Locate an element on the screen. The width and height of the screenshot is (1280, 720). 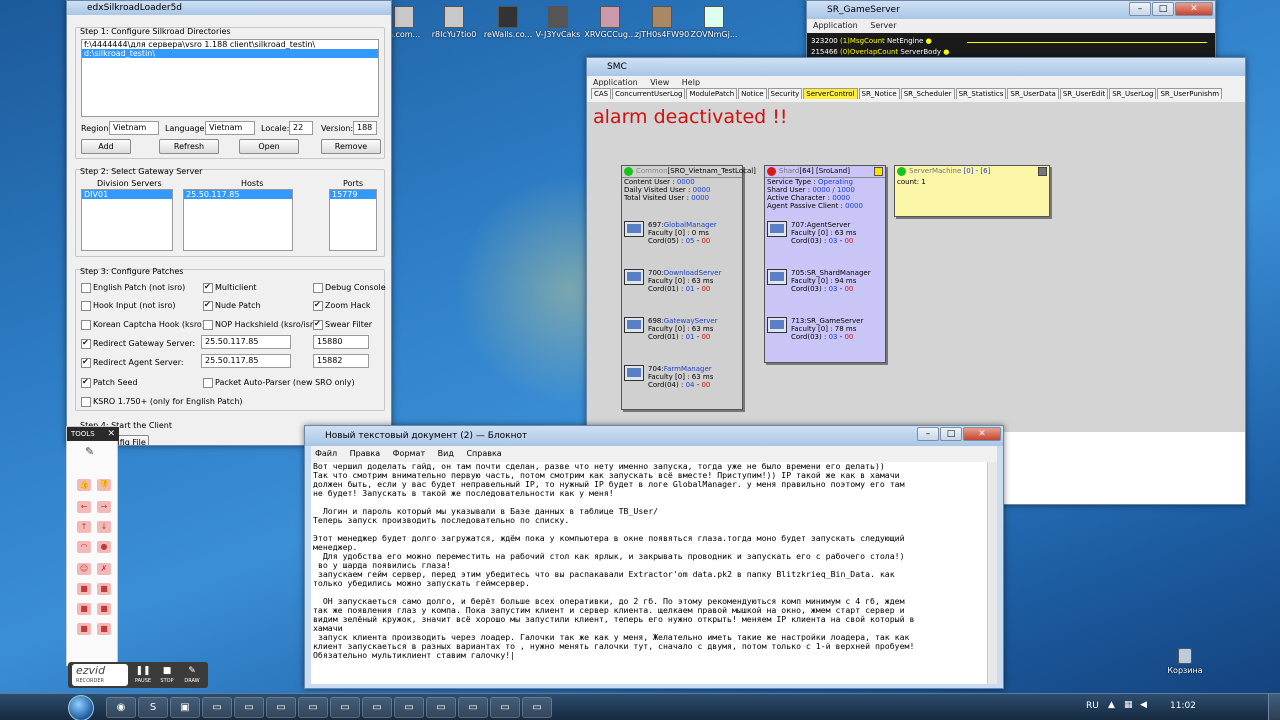
tools-close-icon: ✕ is located at coordinates (111, 434).